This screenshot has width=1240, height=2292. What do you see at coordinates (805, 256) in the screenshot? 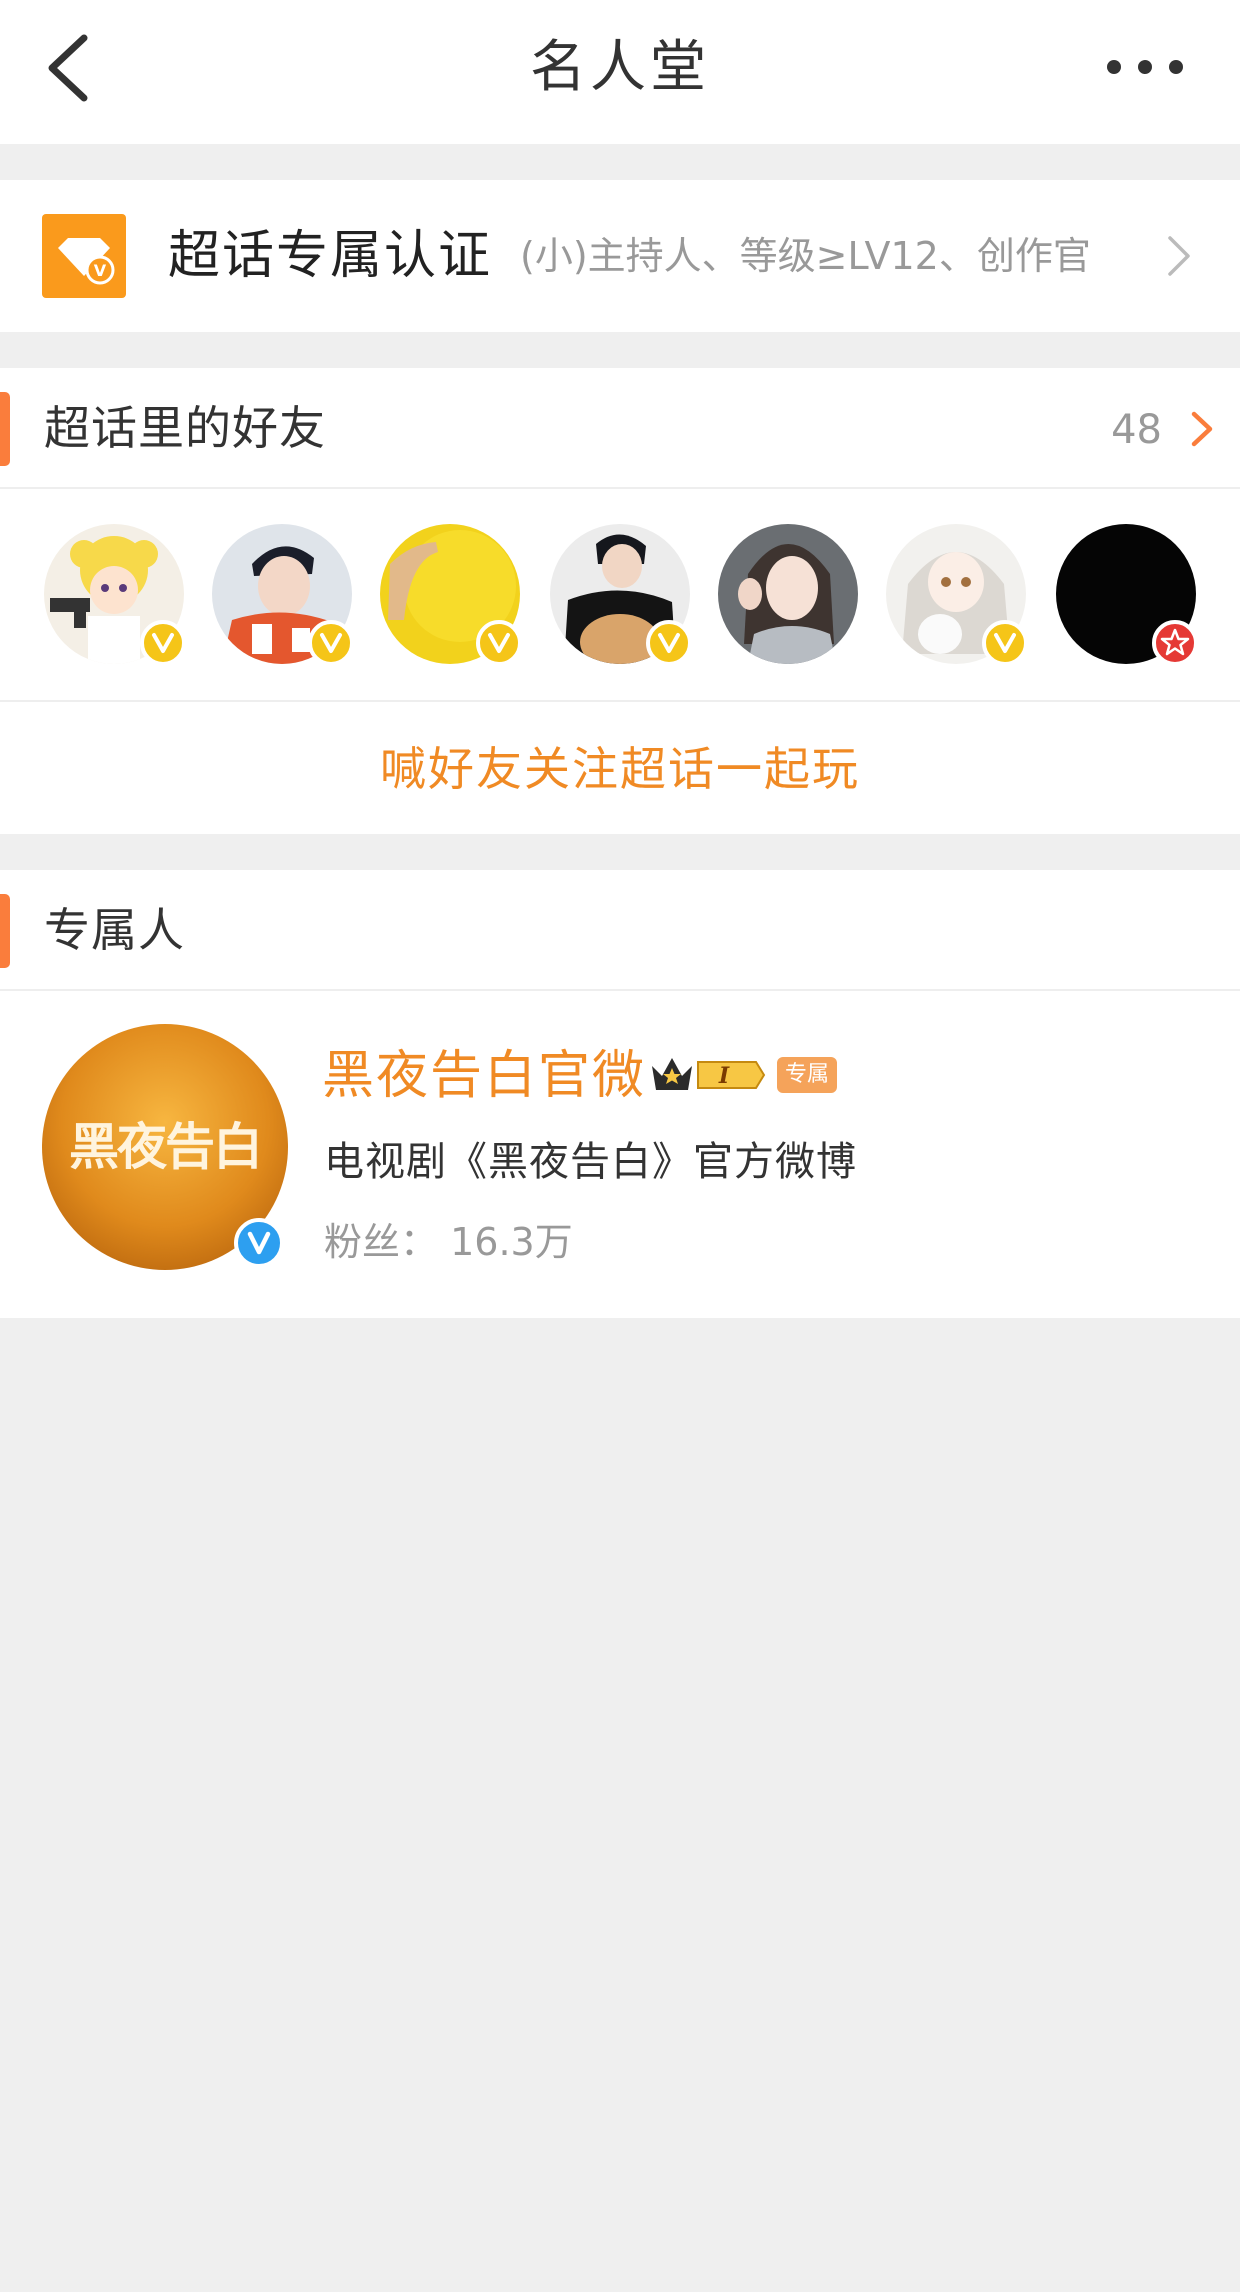
I see `certification-requirements: (小)主持人、等级≥LV12、创作官` at bounding box center [805, 256].